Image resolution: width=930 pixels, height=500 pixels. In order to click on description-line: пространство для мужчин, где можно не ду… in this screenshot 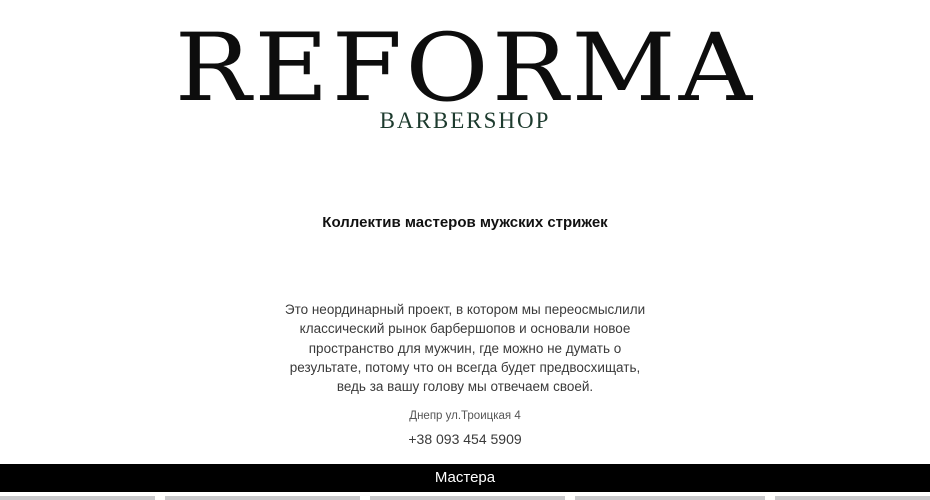, I will do `click(465, 348)`.